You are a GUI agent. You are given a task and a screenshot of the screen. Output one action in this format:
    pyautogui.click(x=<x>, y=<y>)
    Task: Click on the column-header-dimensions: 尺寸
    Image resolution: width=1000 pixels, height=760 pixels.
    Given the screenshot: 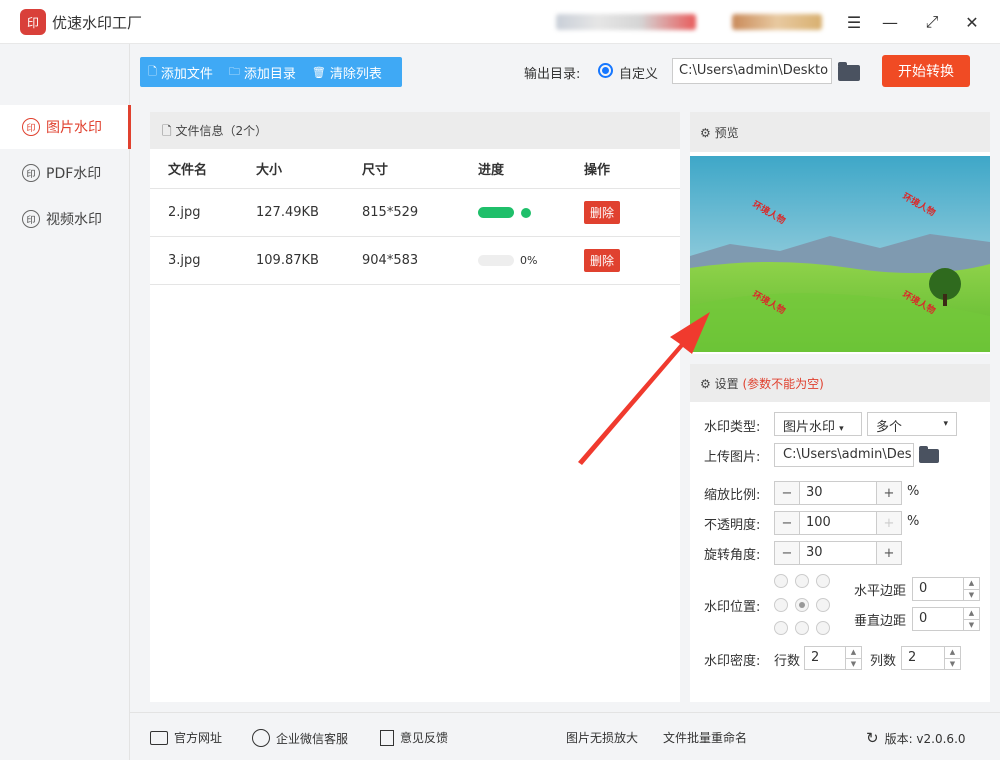 What is the action you would take?
    pyautogui.click(x=375, y=170)
    